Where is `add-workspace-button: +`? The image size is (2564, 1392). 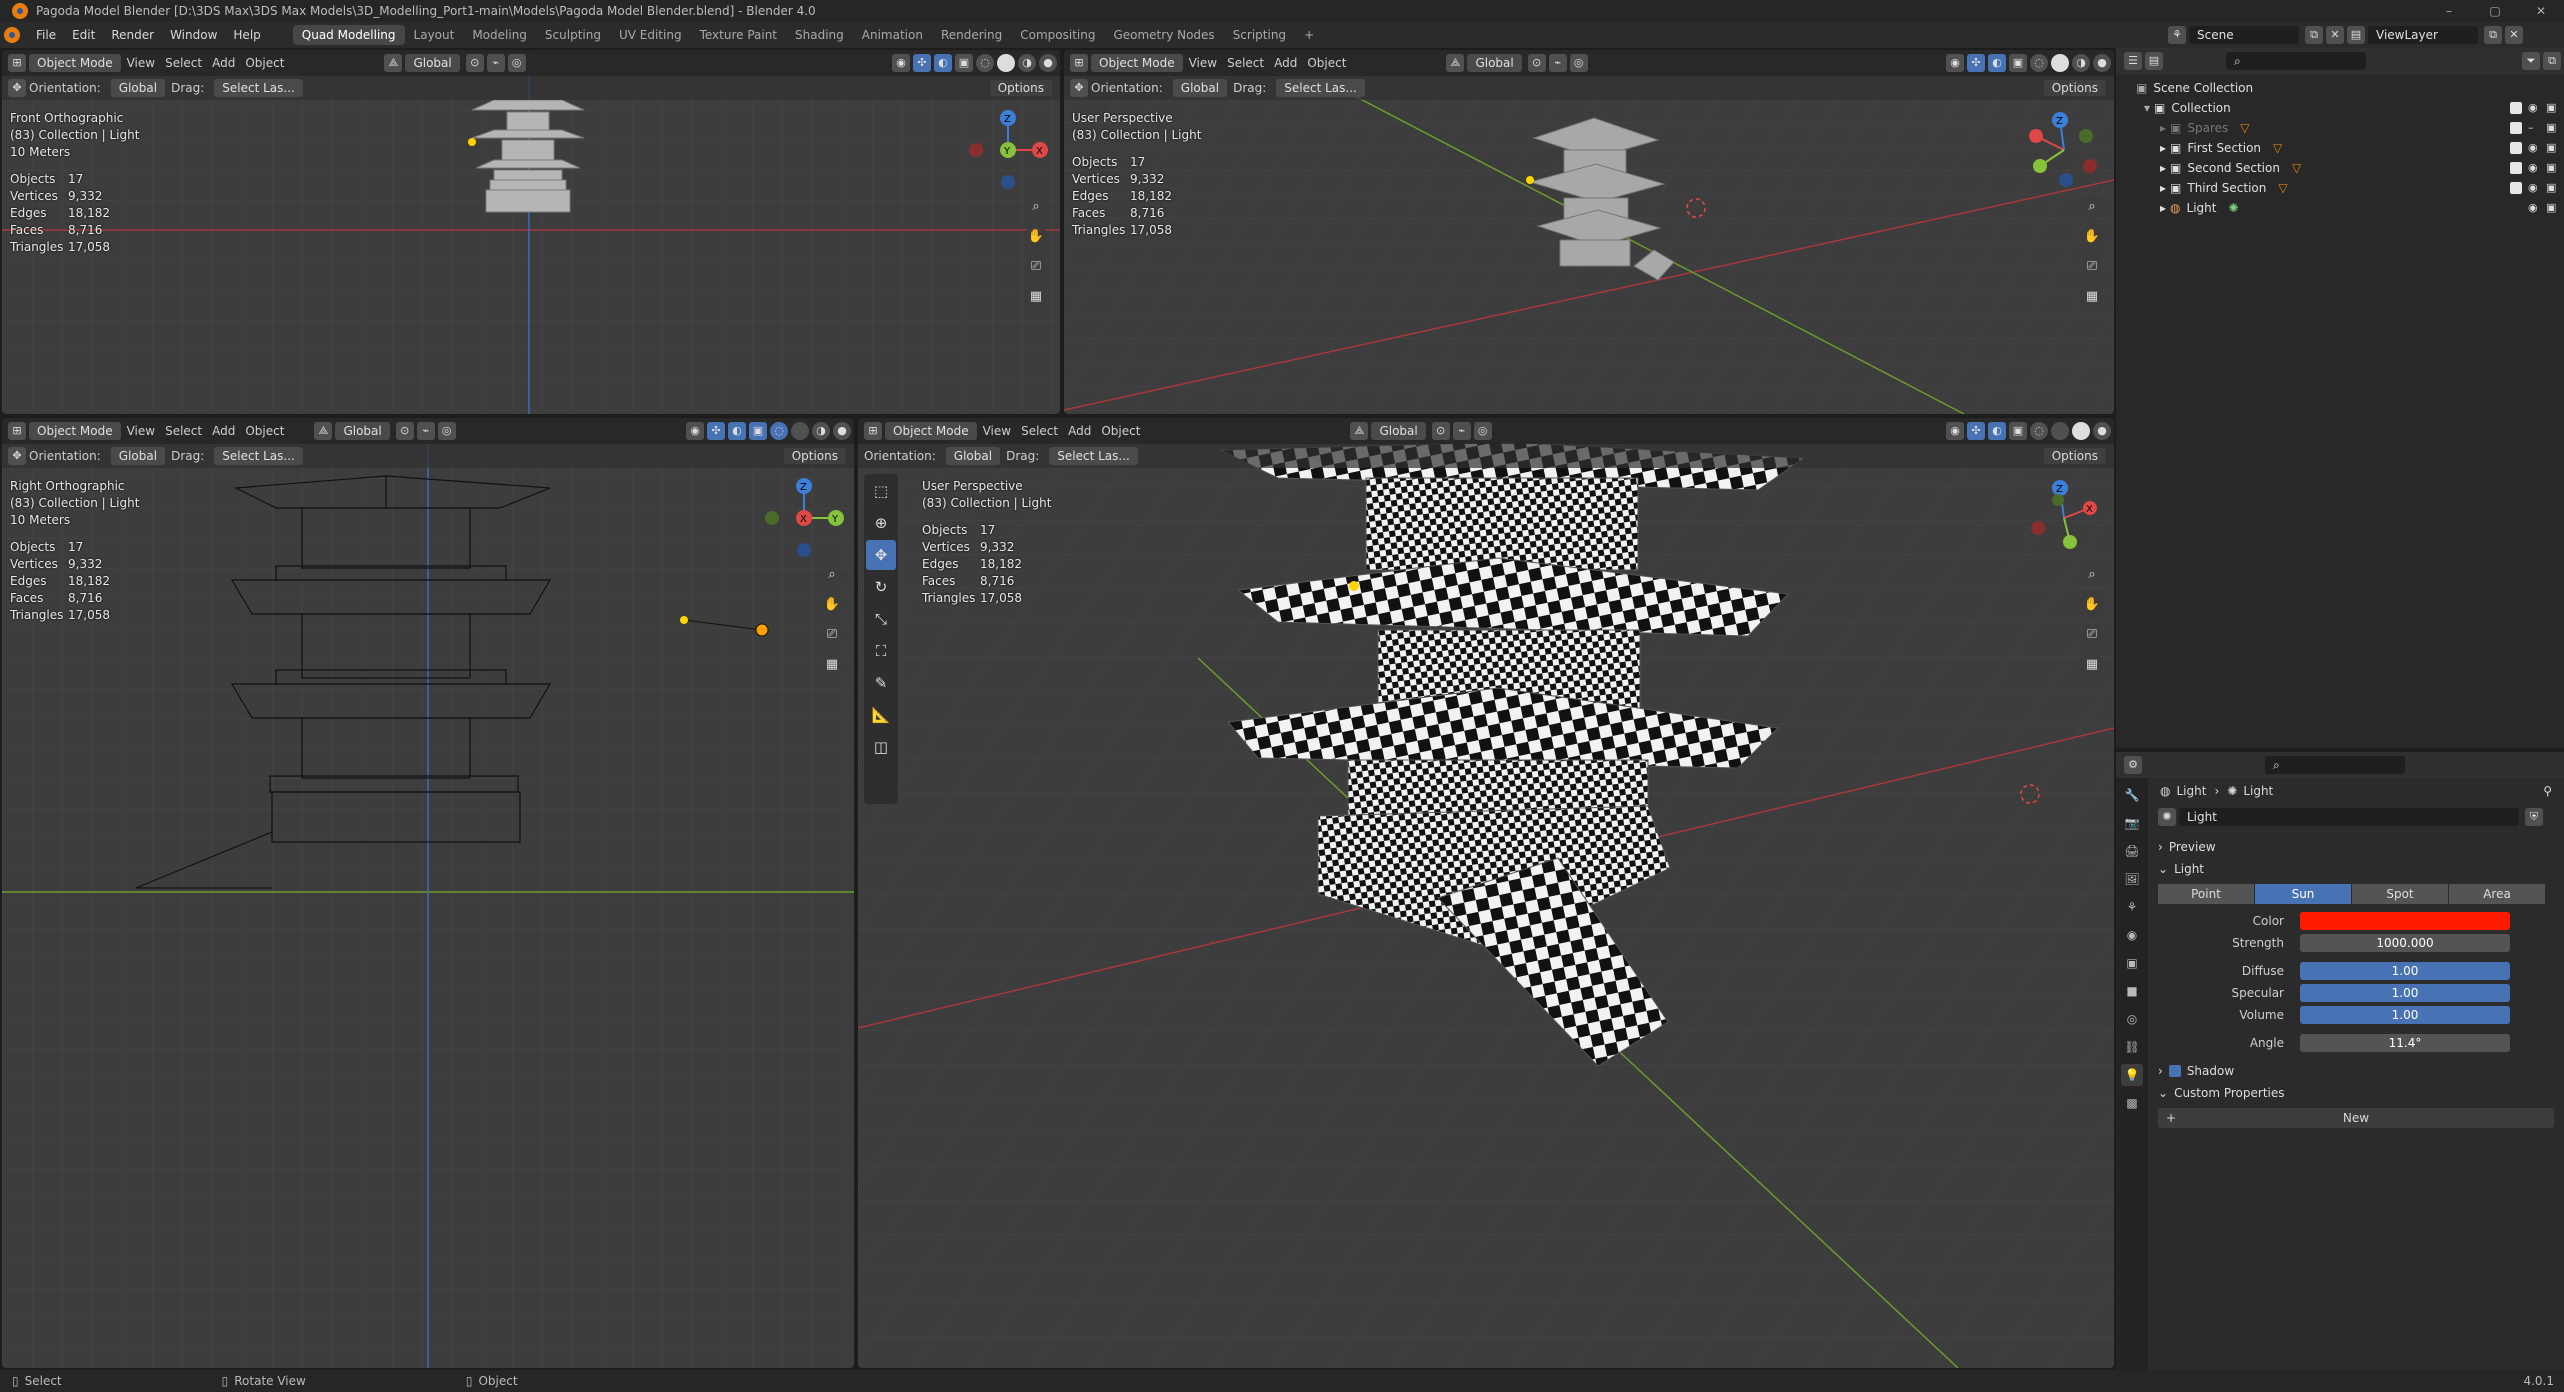 add-workspace-button: + is located at coordinates (1309, 35).